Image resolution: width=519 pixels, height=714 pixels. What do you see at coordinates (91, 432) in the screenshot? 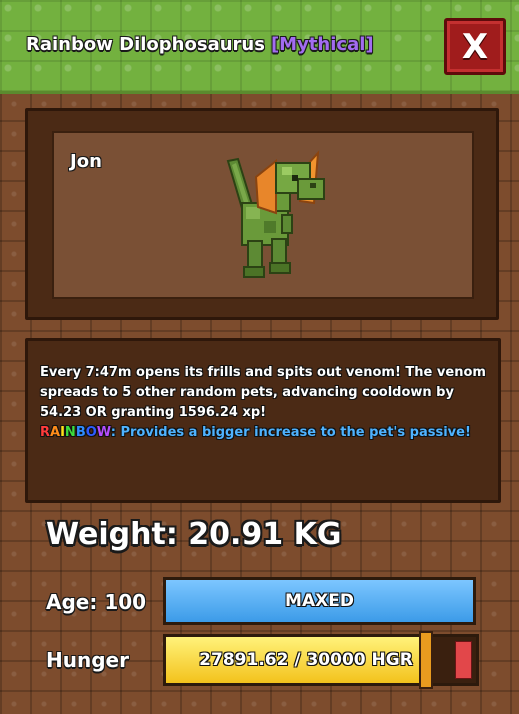
I see `rainbow-letter: O` at bounding box center [91, 432].